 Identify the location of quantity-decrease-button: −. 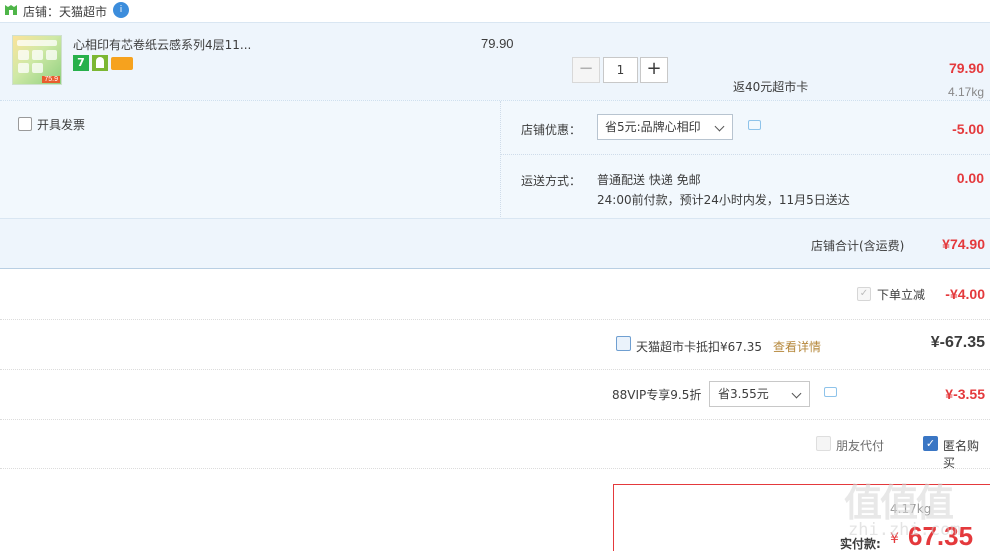
(586, 70).